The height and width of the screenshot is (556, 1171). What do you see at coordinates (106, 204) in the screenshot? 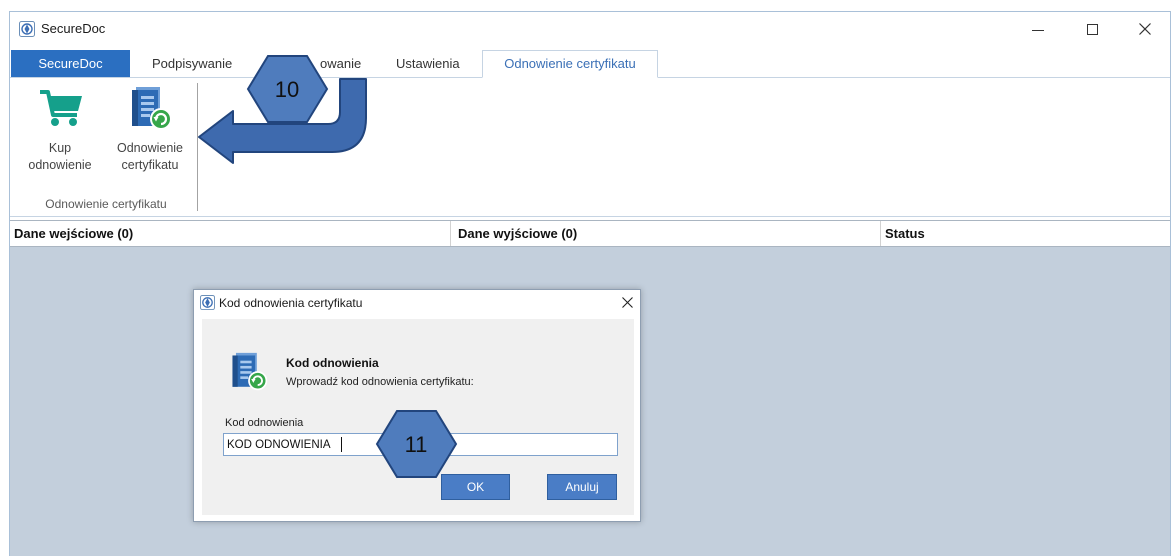
I see `ribbon-group-label: Odnowienie certyfikatu` at bounding box center [106, 204].